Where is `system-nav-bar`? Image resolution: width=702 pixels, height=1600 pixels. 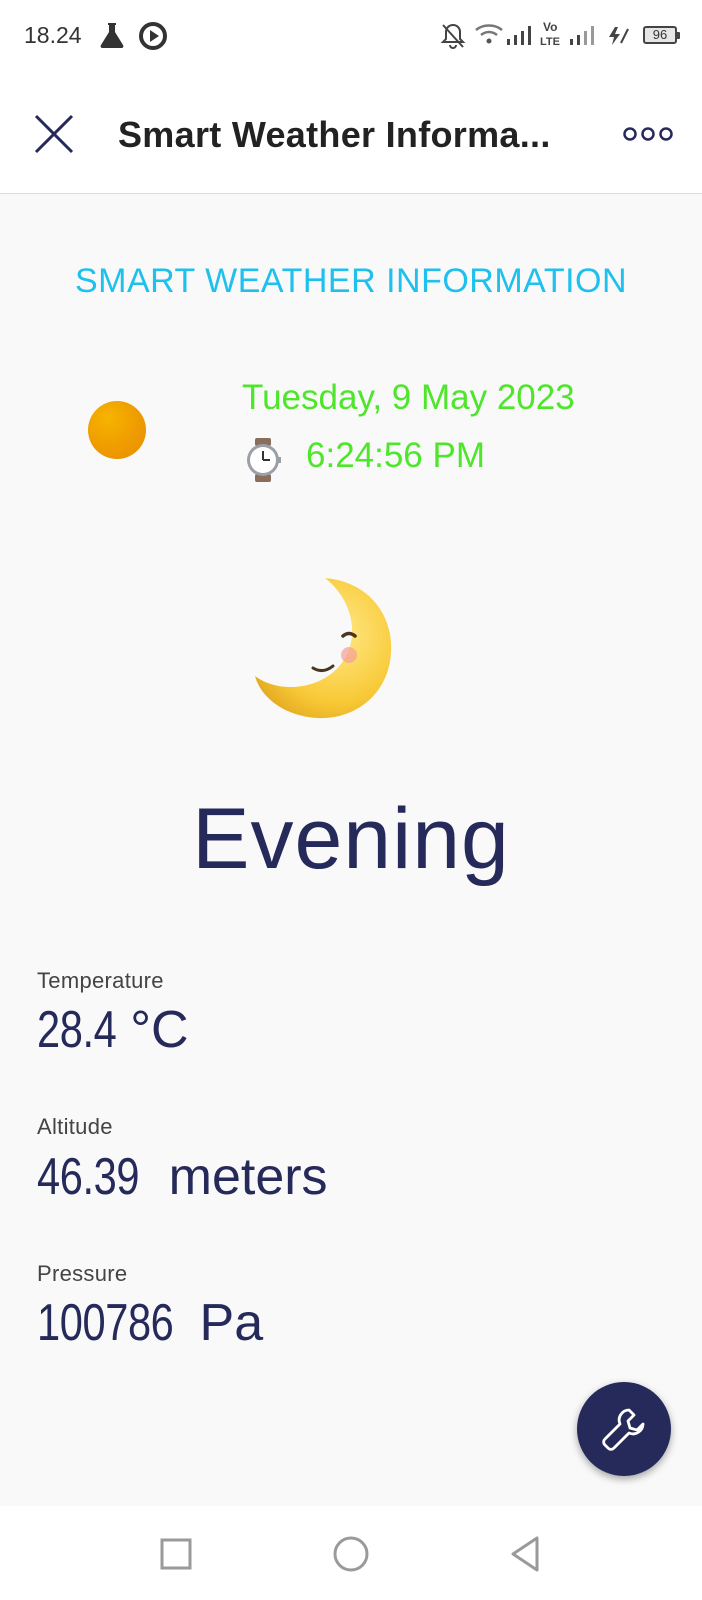
system-nav-bar is located at coordinates (351, 1553).